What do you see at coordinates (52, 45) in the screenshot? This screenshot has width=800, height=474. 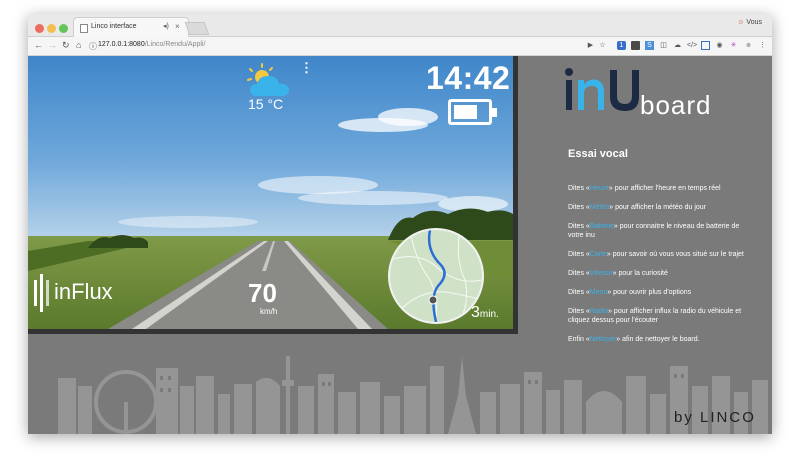 I see `forward-icon: →` at bounding box center [52, 45].